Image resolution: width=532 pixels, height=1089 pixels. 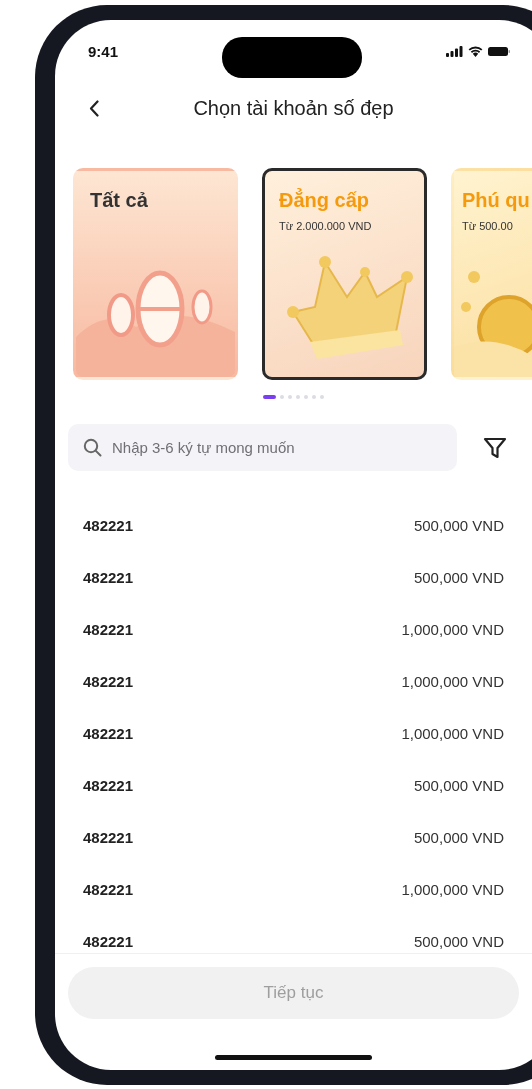 What do you see at coordinates (496, 200) in the screenshot?
I see `category-title: Phú qu` at bounding box center [496, 200].